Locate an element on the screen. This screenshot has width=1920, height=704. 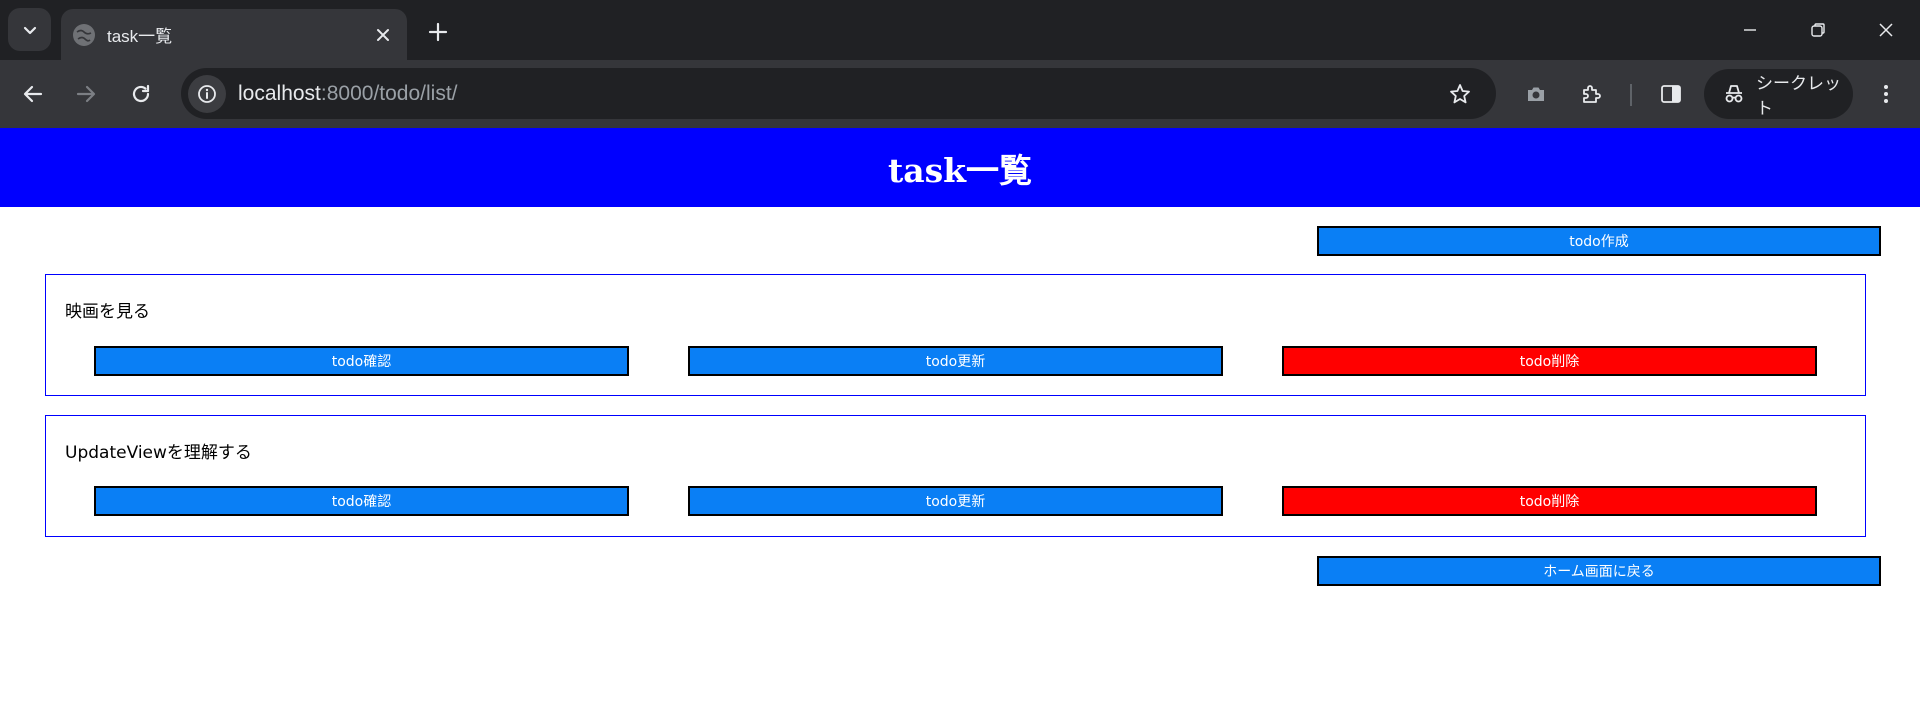
restore-button is located at coordinates (1818, 30).